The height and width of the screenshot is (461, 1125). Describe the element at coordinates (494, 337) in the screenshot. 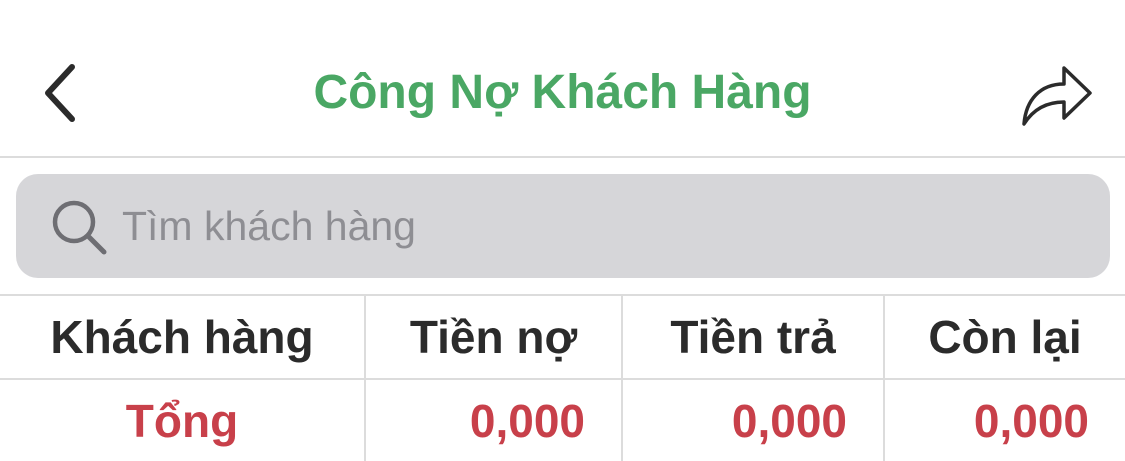

I see `column-header-debt: Tiền nợ` at that location.